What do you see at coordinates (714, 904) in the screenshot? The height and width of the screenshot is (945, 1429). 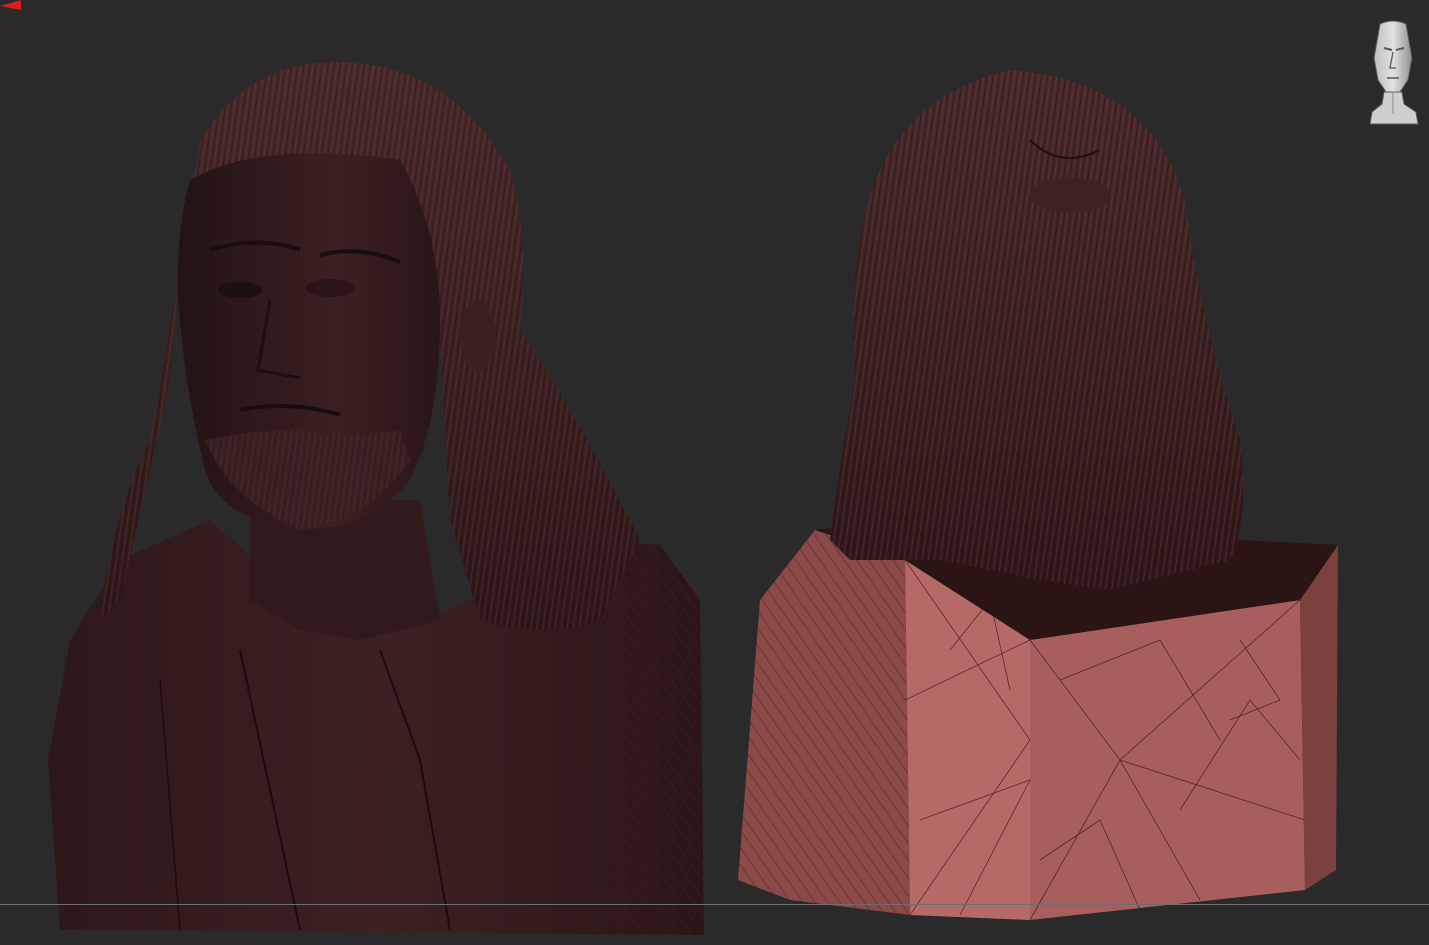 I see `floor-grid-line` at bounding box center [714, 904].